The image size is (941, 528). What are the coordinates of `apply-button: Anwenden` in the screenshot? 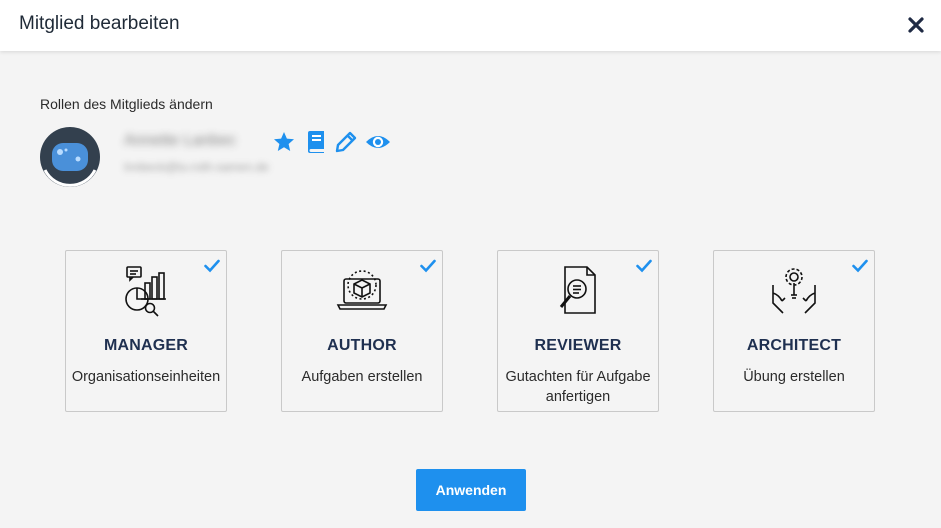 It's located at (471, 490).